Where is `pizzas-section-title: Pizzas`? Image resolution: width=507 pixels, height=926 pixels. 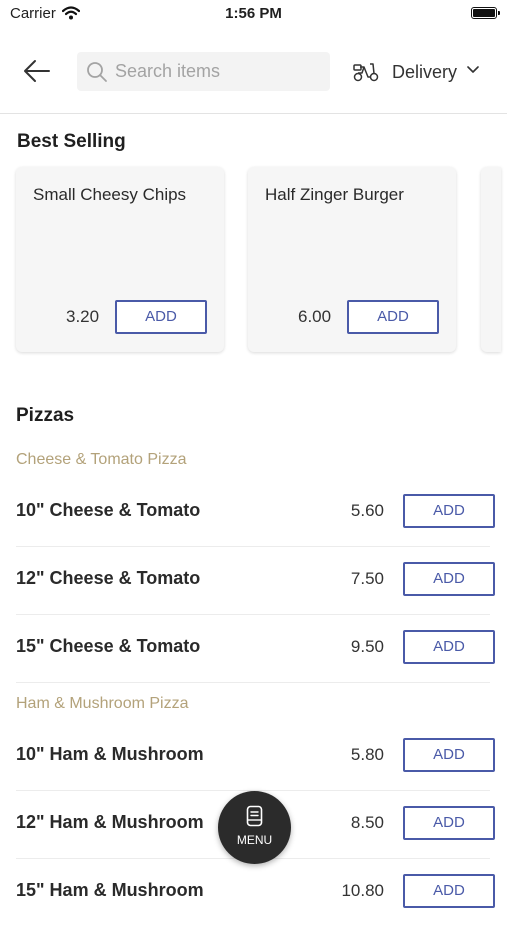 pizzas-section-title: Pizzas is located at coordinates (45, 415).